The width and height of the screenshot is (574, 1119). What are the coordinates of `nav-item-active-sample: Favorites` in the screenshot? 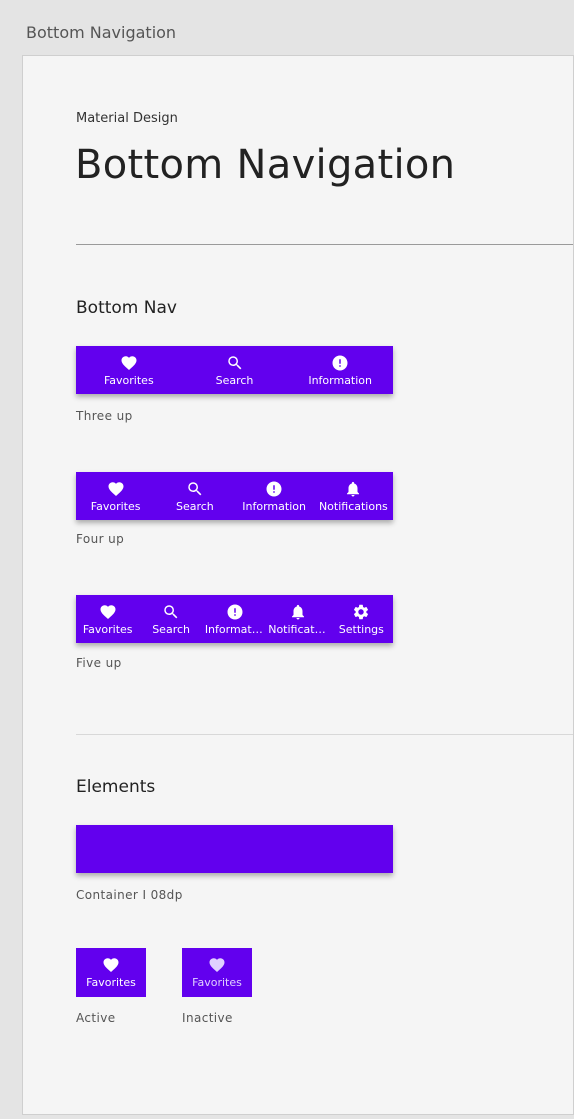 It's located at (111, 972).